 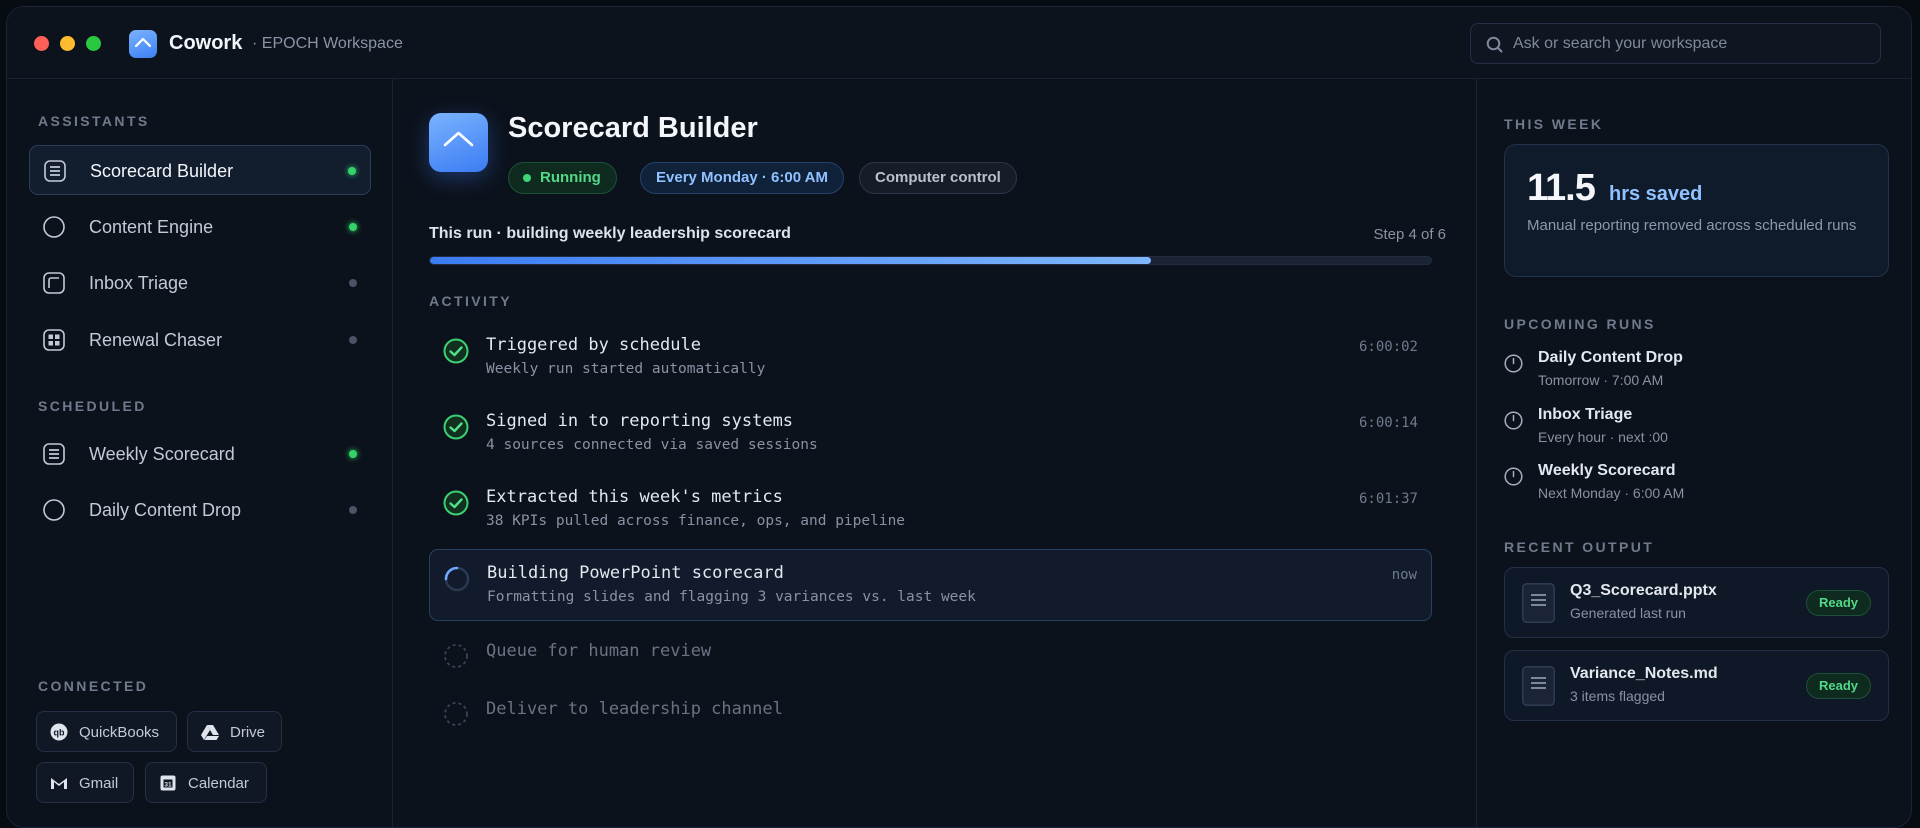 What do you see at coordinates (938, 178) in the screenshot?
I see `mode-badge: Computer control` at bounding box center [938, 178].